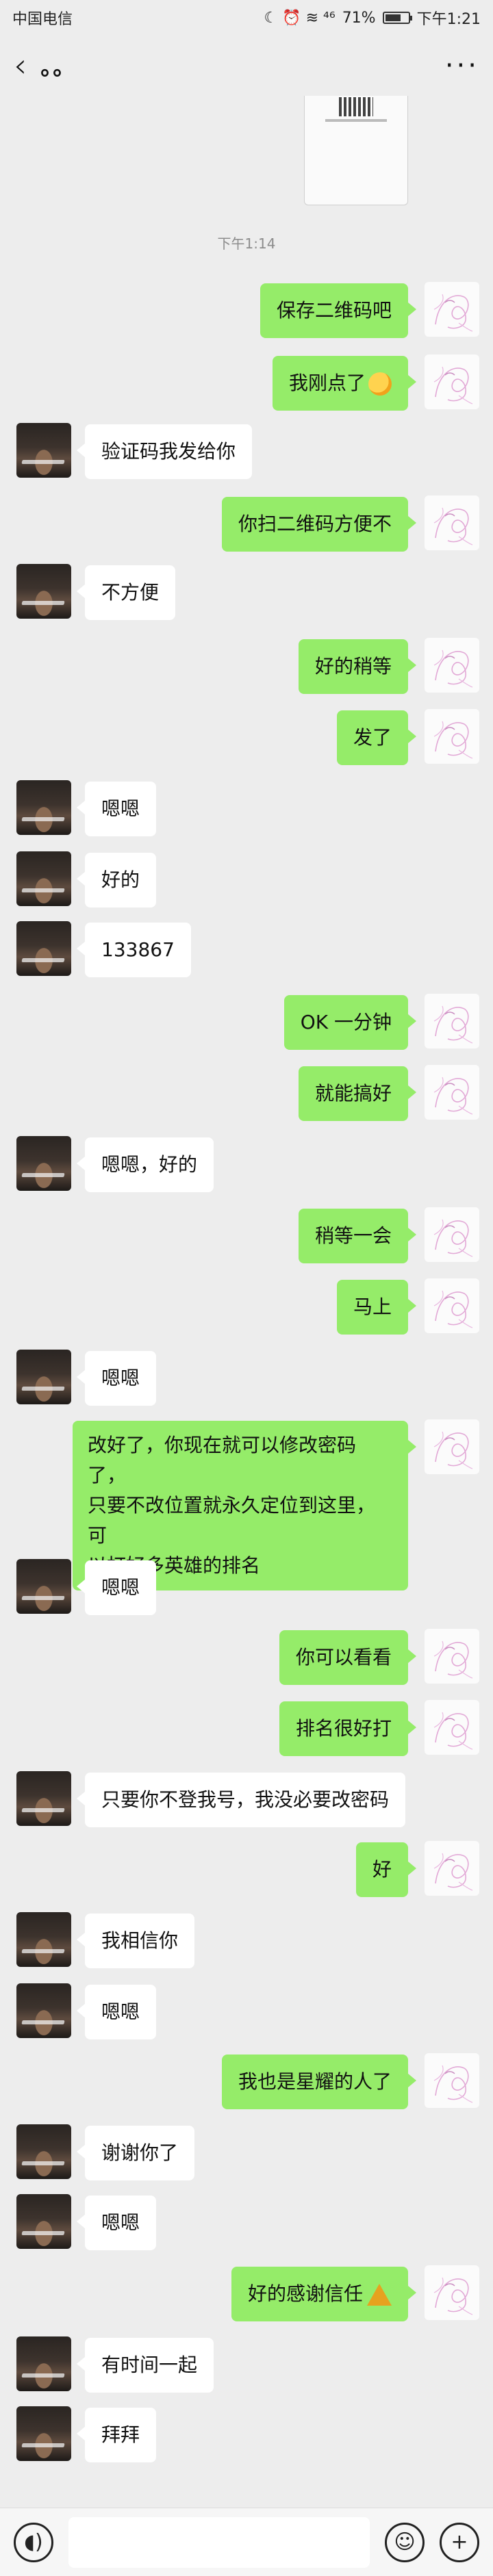 The height and width of the screenshot is (2576, 493). I want to click on message-text-line: 改好了，你现在就可以修改密码了，, so click(222, 1460).